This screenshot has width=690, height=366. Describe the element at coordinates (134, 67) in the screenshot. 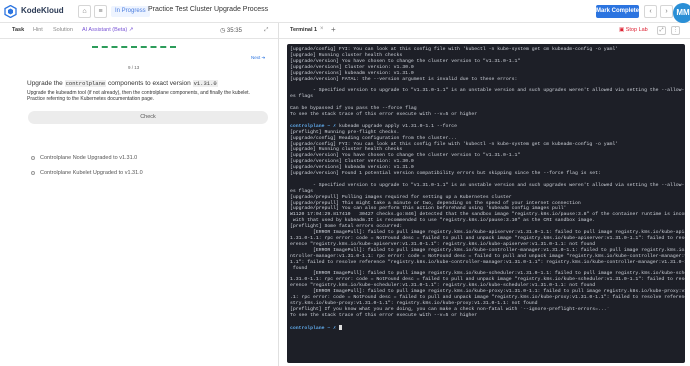

I see `question-progress: 9 / 13` at that location.